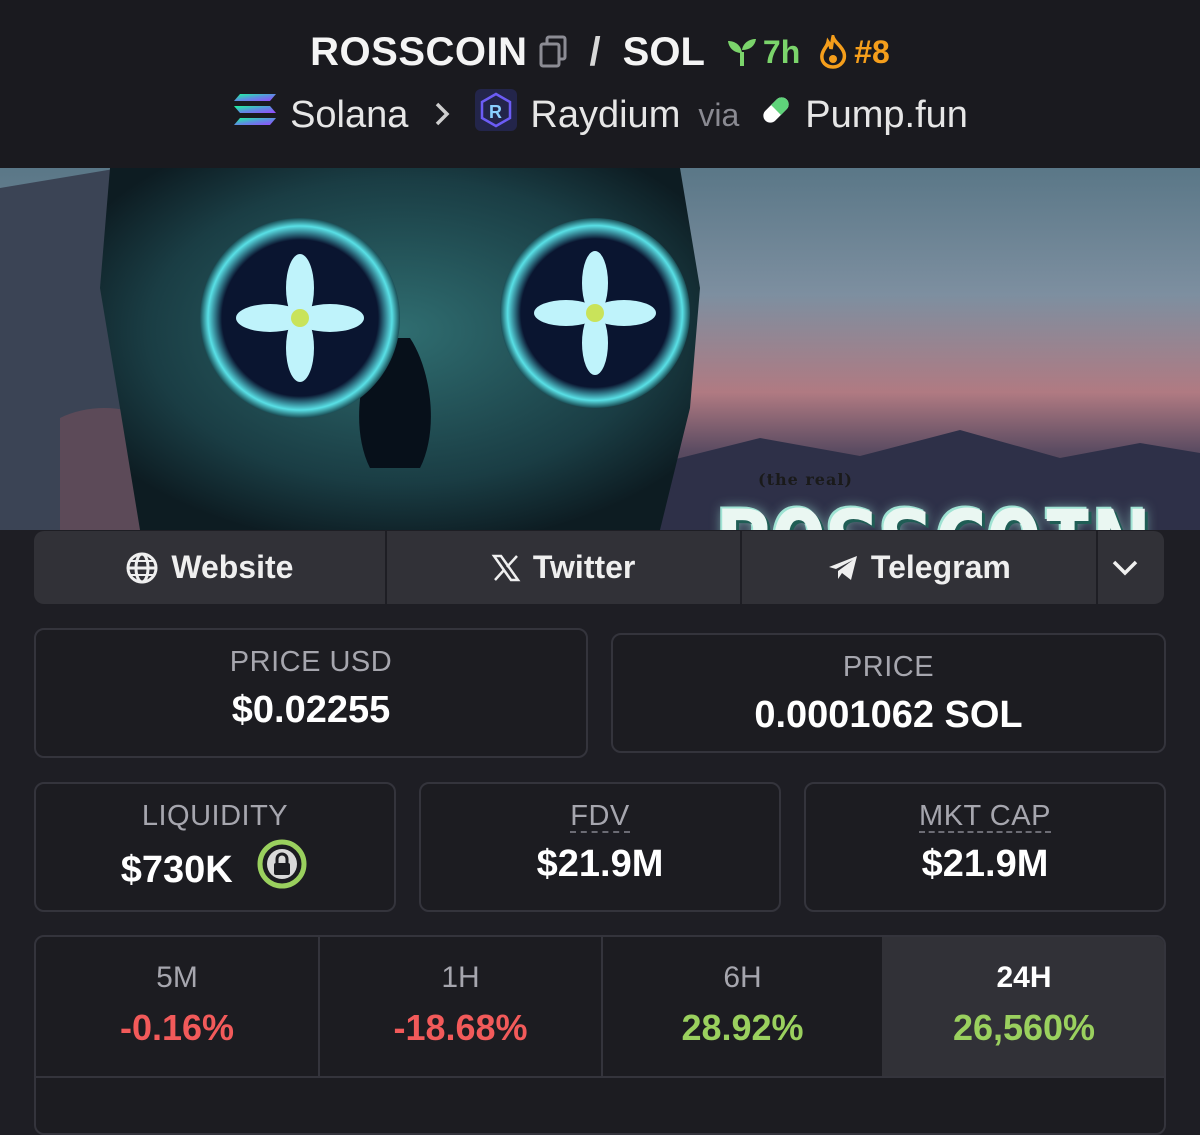 This screenshot has height=1135, width=1200. I want to click on fdv-card: FDV $21.9M, so click(600, 847).